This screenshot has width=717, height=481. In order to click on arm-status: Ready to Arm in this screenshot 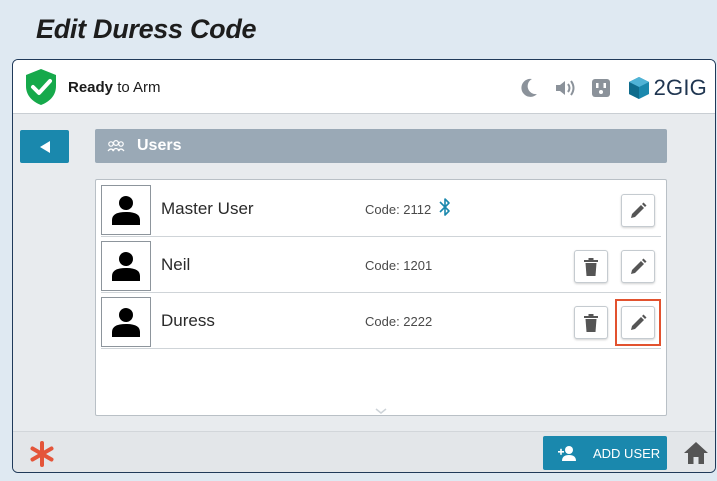, I will do `click(114, 87)`.